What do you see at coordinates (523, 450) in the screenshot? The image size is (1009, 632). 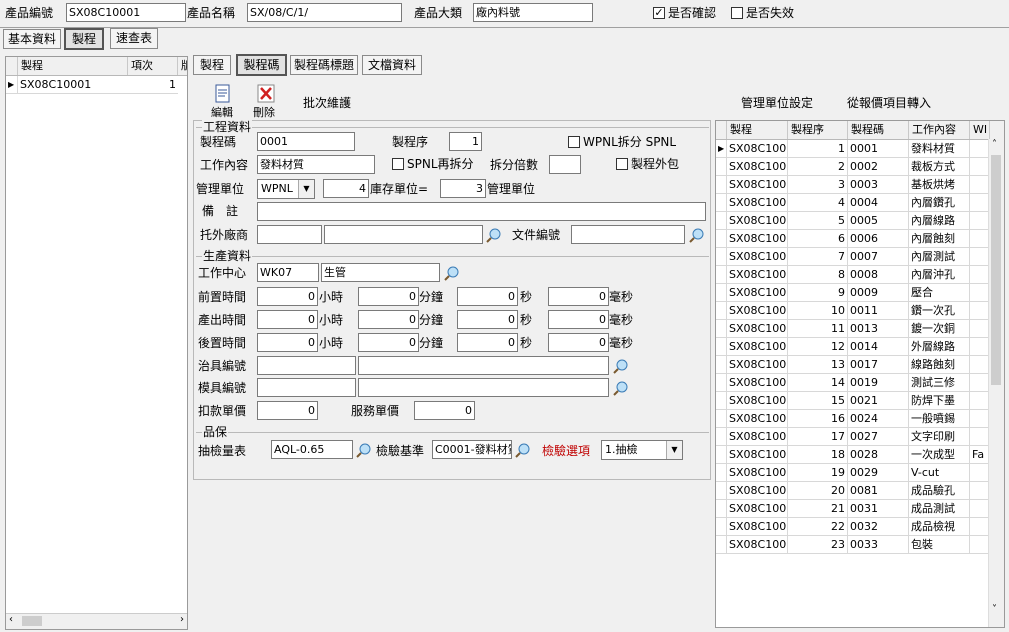 I see `standard-search-icon` at bounding box center [523, 450].